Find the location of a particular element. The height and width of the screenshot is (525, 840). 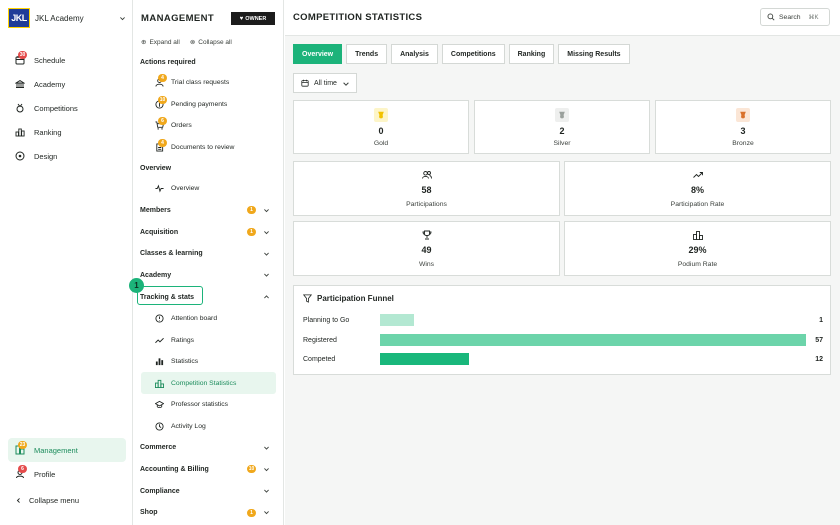

section-badge: 10 is located at coordinates (251, 469).